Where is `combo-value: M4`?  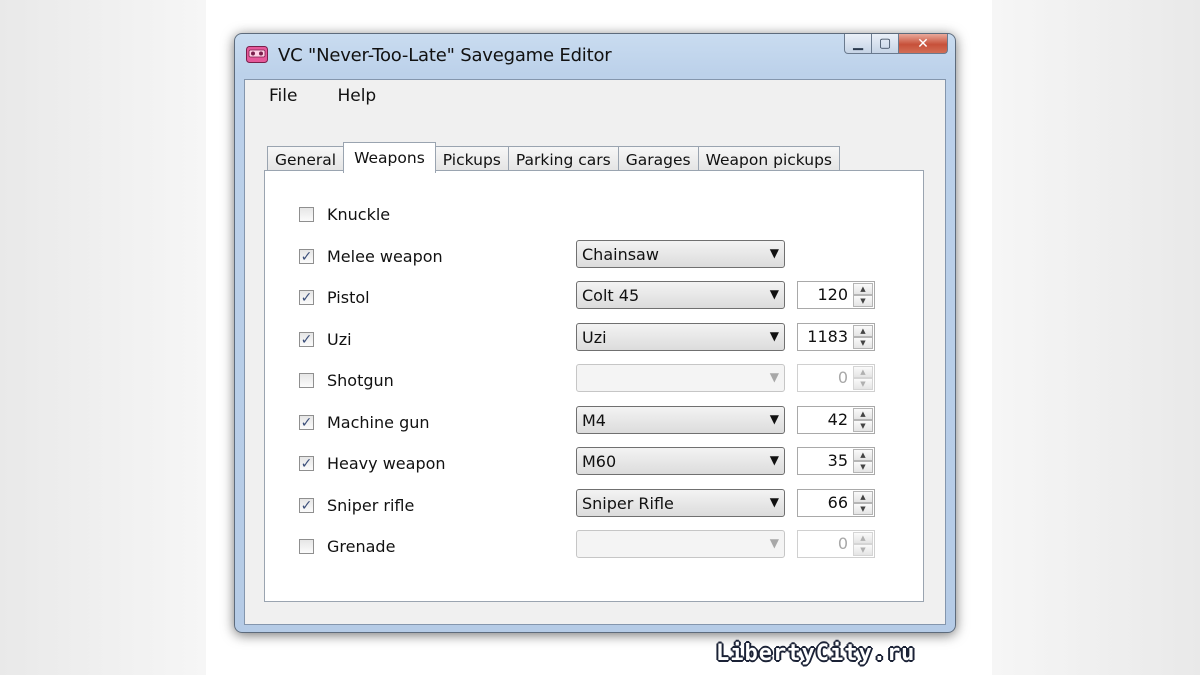 combo-value: M4 is located at coordinates (594, 420).